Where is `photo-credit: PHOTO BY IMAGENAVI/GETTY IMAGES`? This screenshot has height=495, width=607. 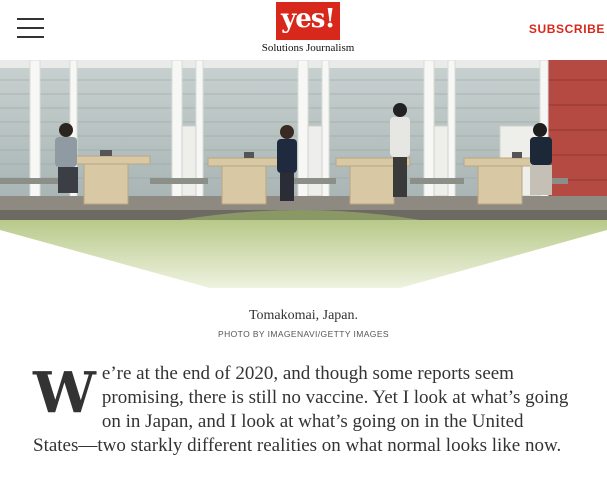
photo-credit: PHOTO BY IMAGENAVI/GETTY IMAGES is located at coordinates (303, 334).